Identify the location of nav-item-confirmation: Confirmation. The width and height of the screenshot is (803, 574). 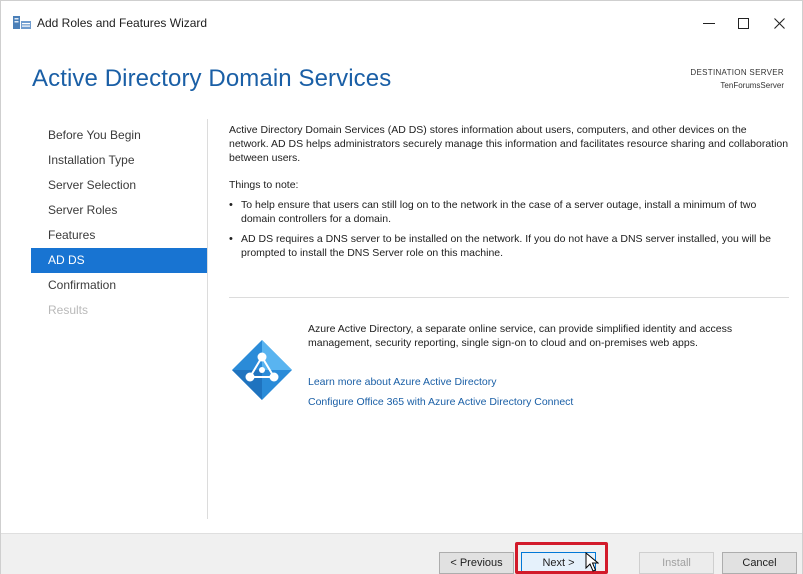
(119, 285).